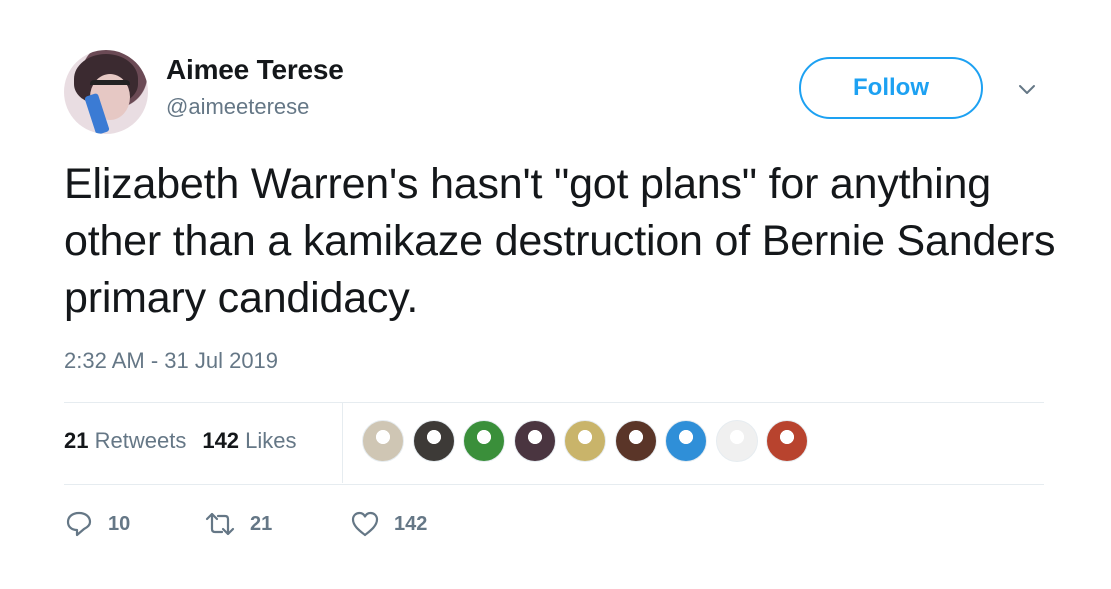  What do you see at coordinates (119, 523) in the screenshot?
I see `reply-count: 10` at bounding box center [119, 523].